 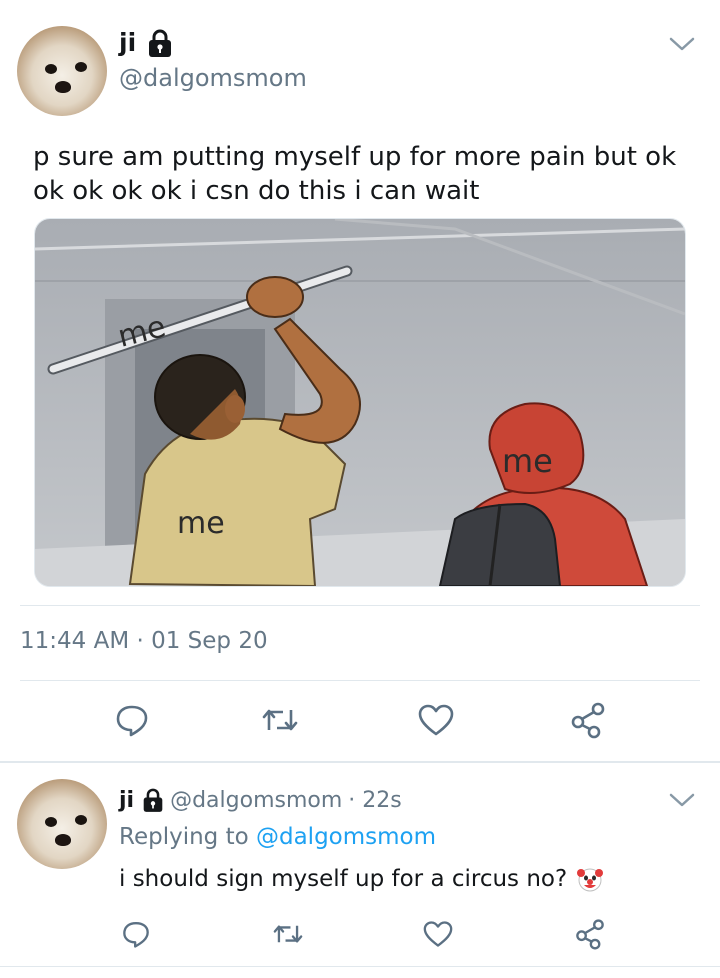 I want to click on replying-to-mention: @dalgomsmom, so click(x=346, y=837).